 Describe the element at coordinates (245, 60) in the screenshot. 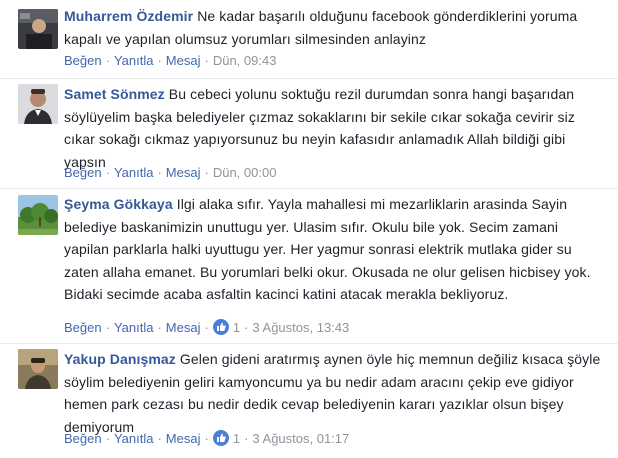

I see `comment-timestamp: Dün, 09:43` at that location.